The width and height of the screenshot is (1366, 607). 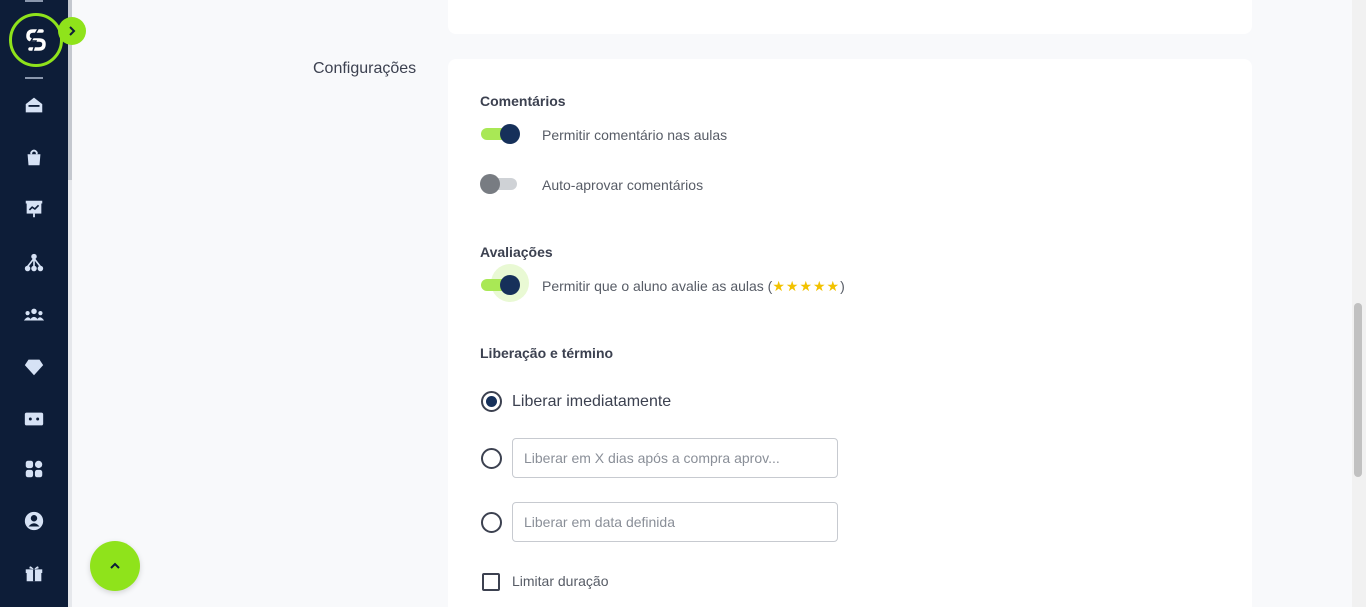 I want to click on release-after-days-radio, so click(x=491, y=458).